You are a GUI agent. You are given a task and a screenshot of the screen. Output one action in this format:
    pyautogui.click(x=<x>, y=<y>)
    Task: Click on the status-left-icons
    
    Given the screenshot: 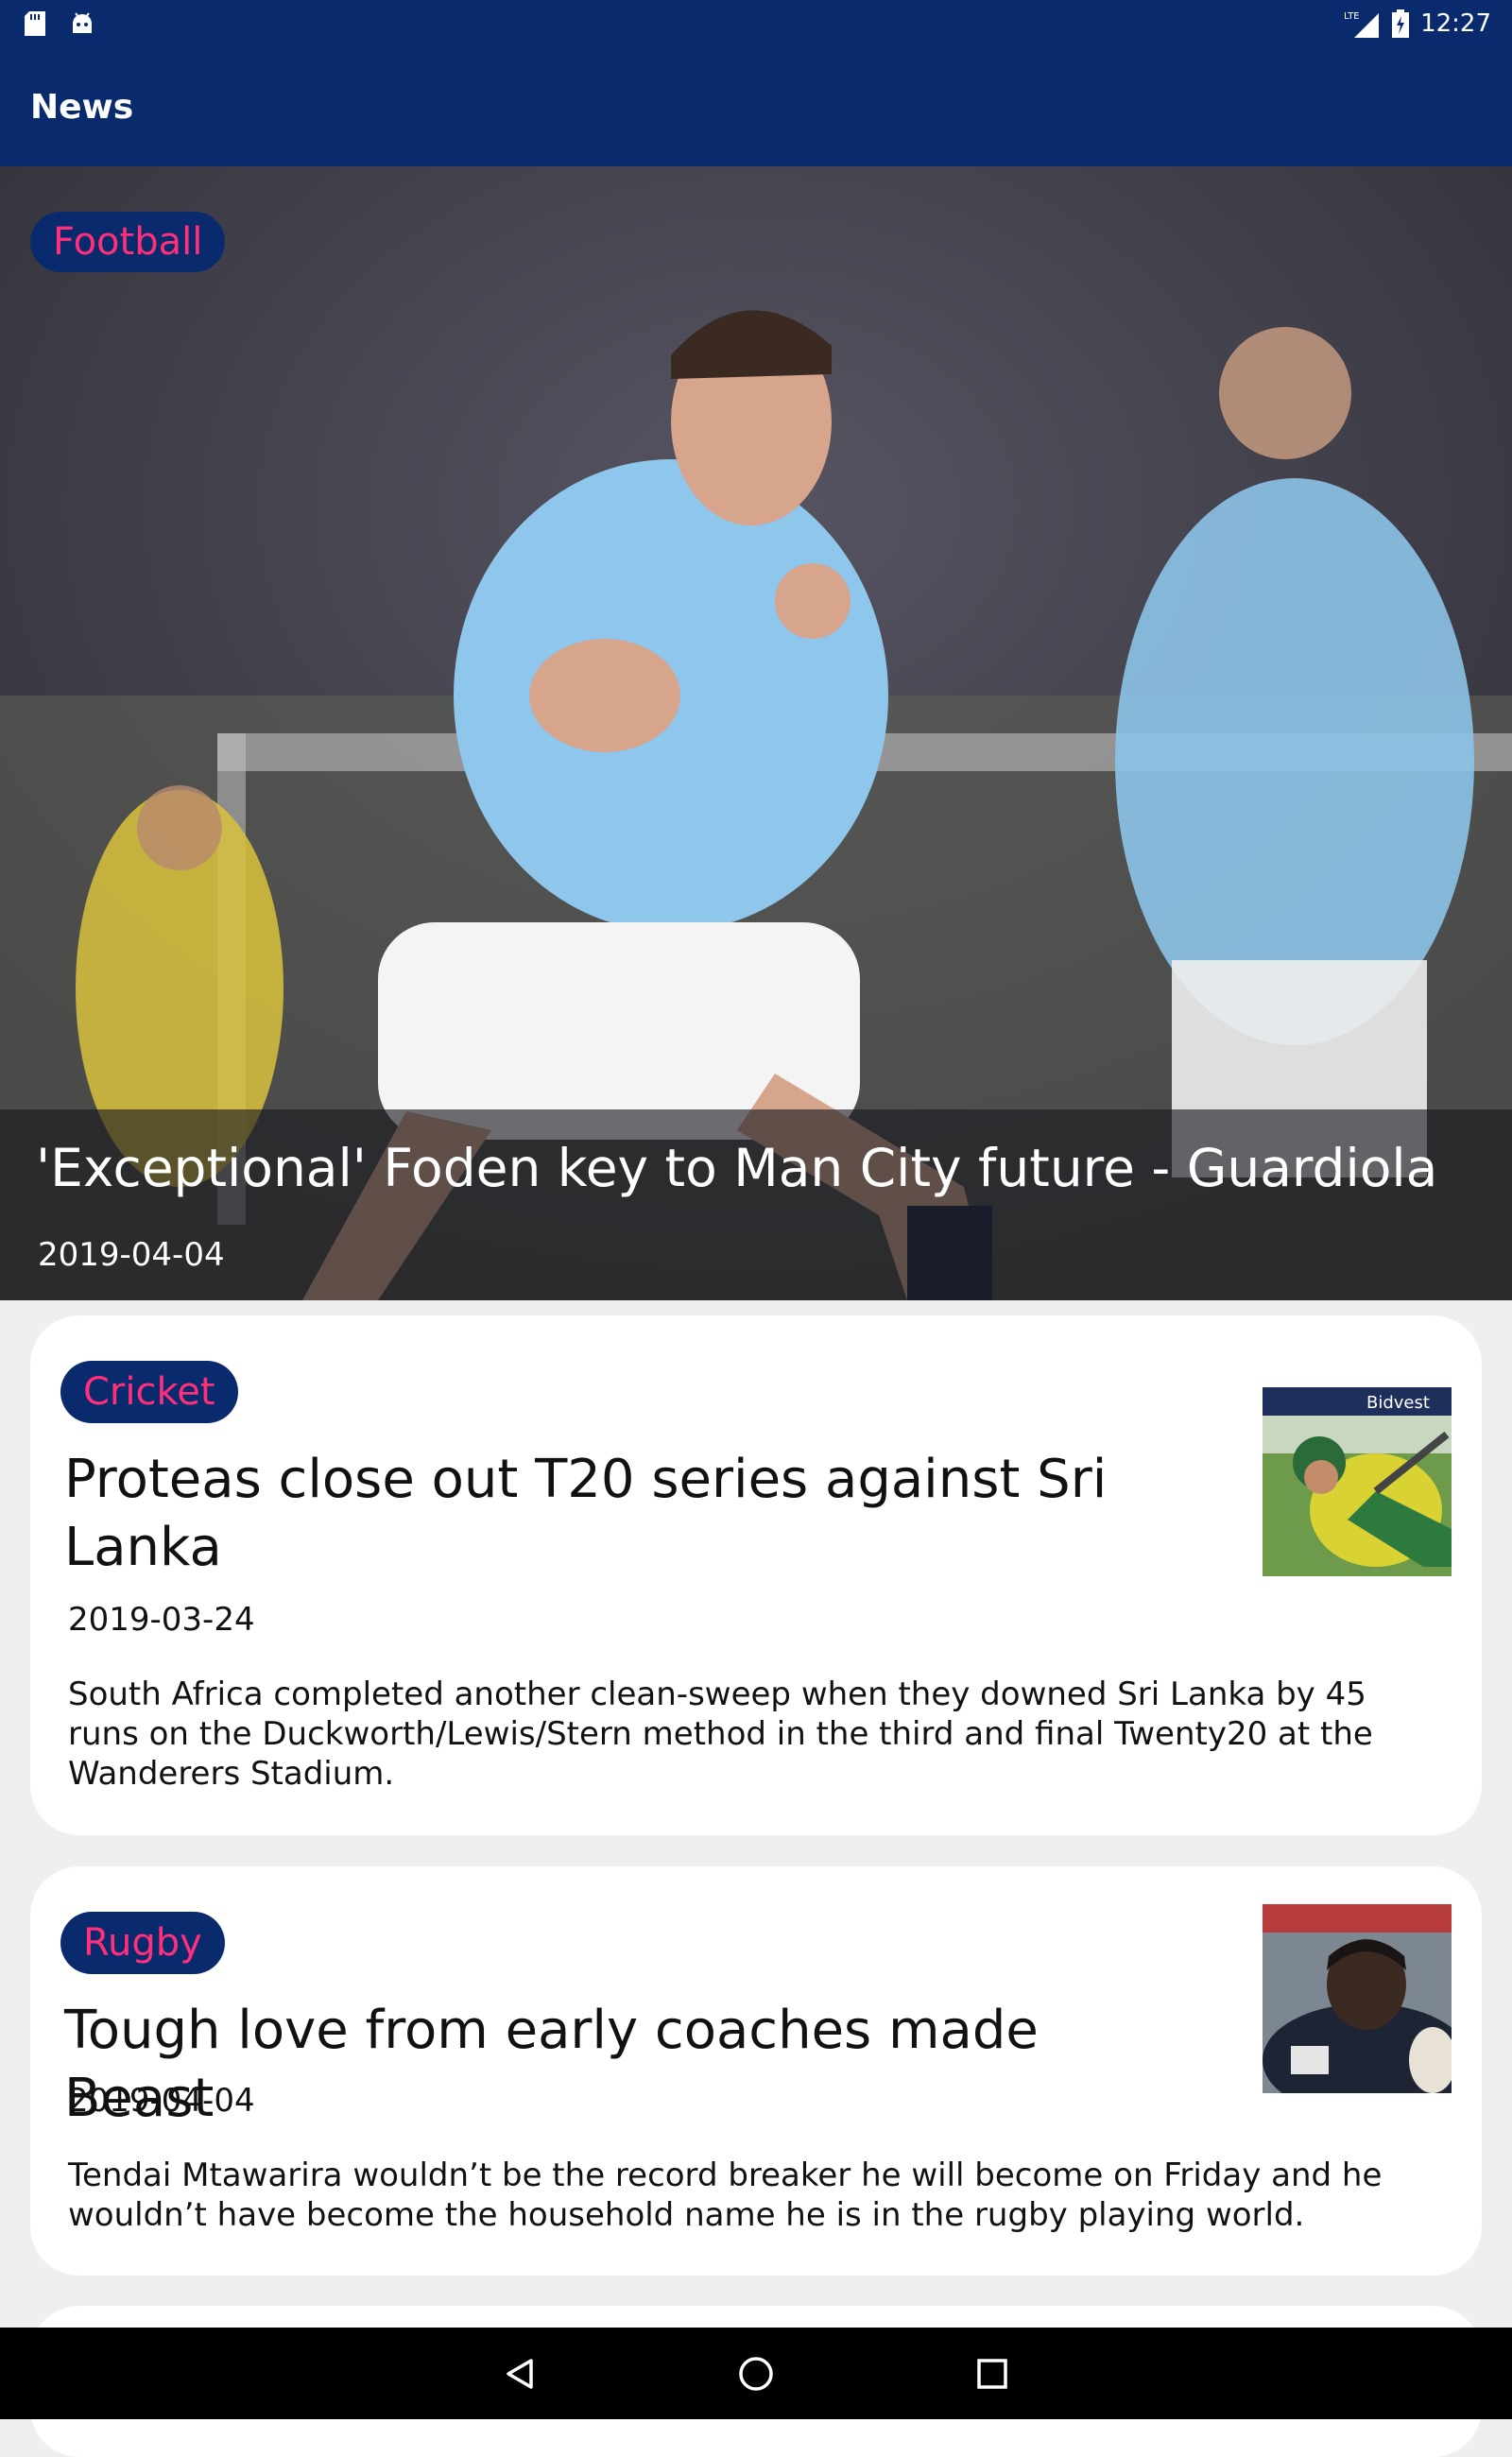 What is the action you would take?
    pyautogui.click(x=59, y=23)
    